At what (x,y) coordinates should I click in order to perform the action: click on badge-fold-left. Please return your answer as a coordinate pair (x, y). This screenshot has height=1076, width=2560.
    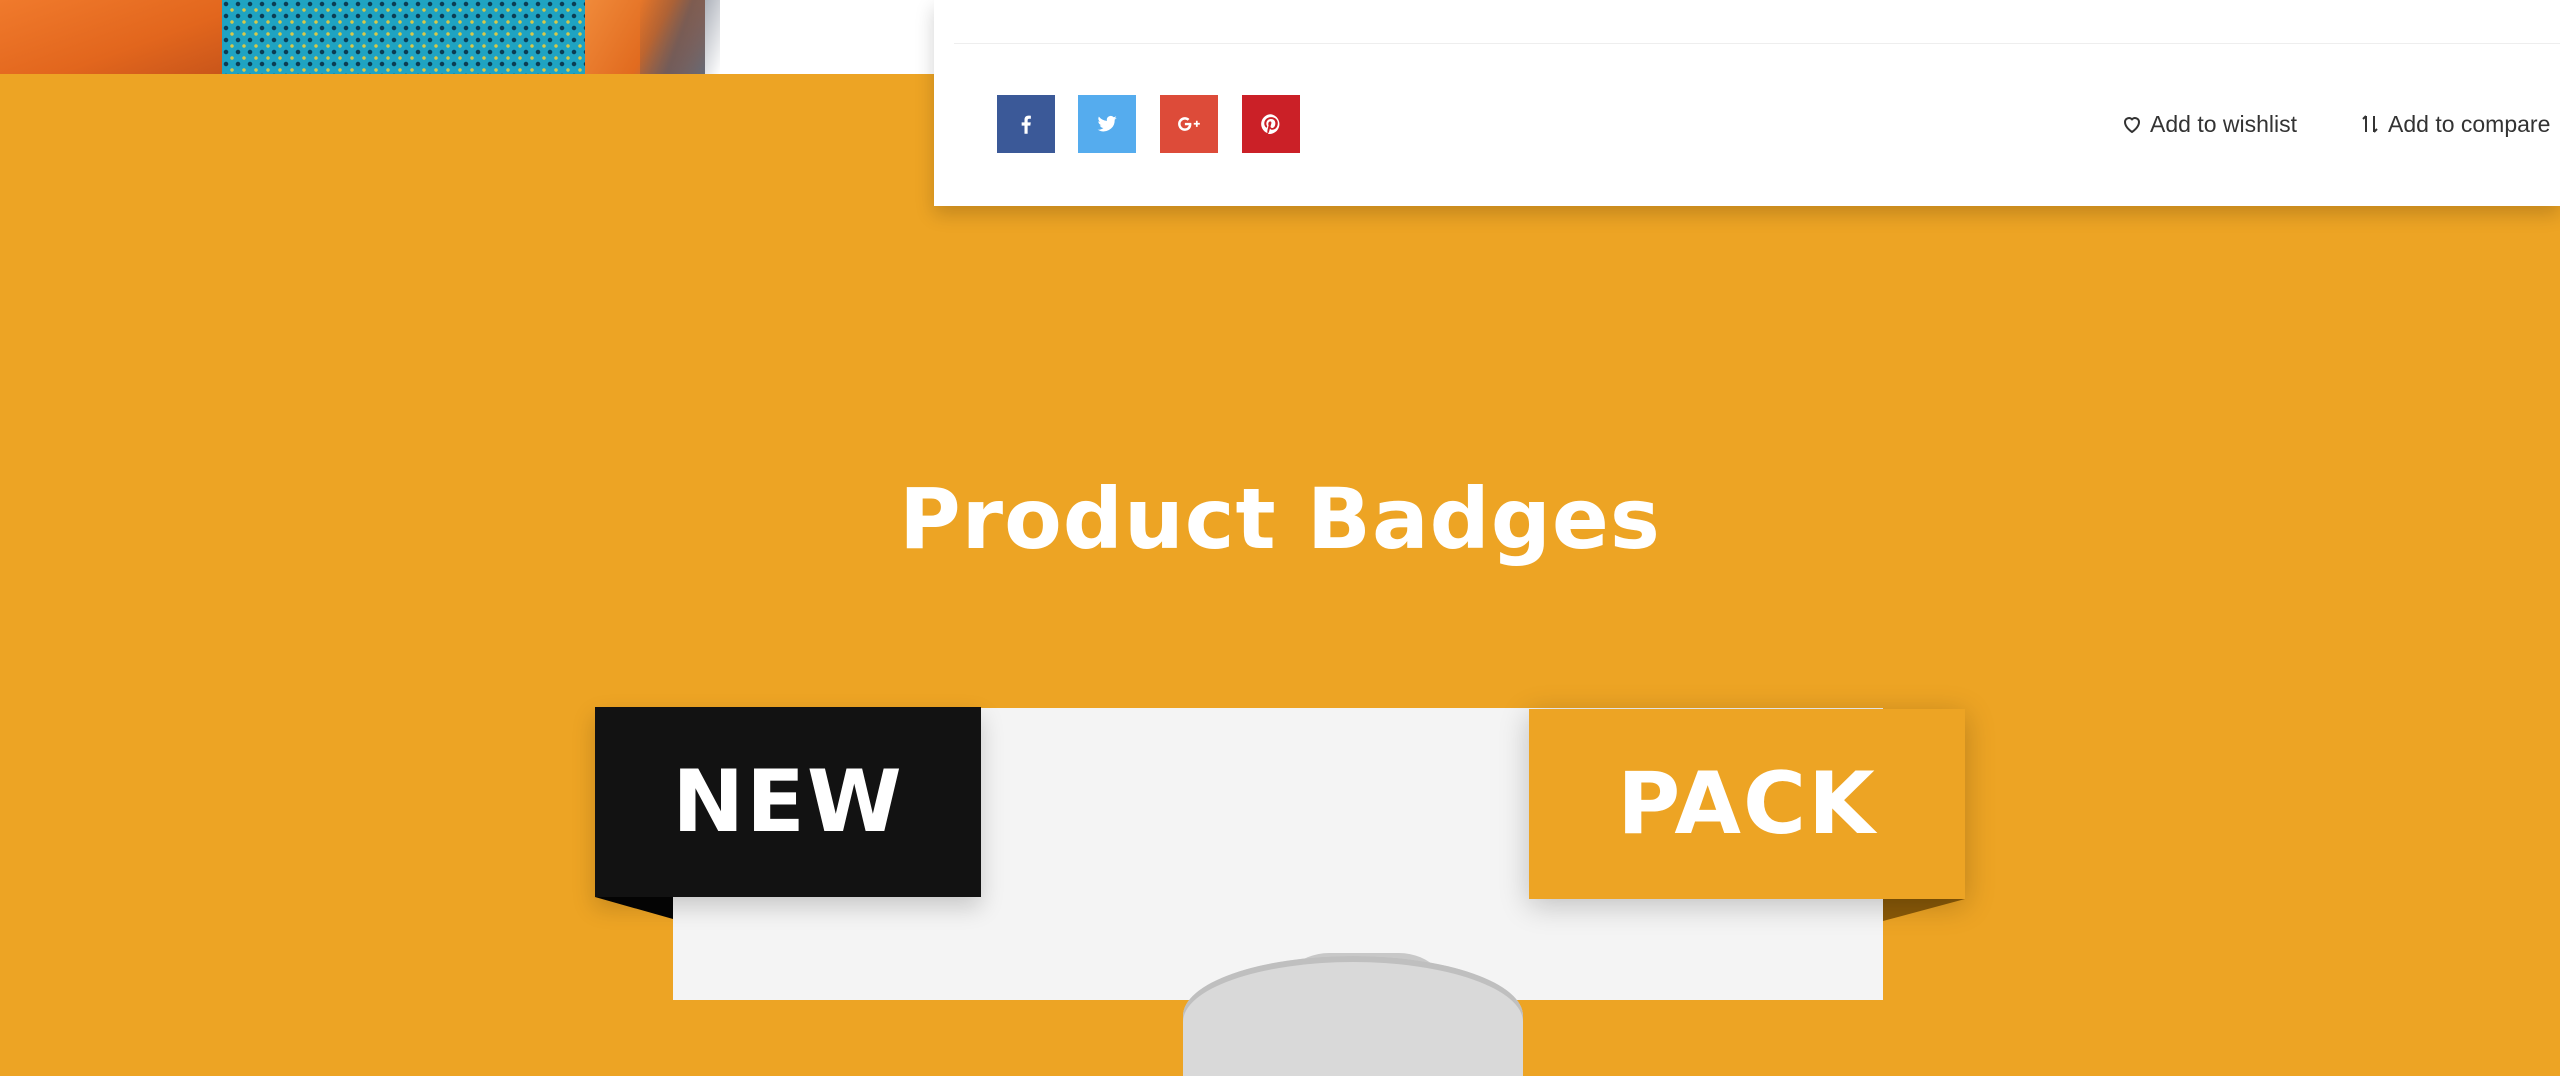
    Looking at the image, I should click on (634, 908).